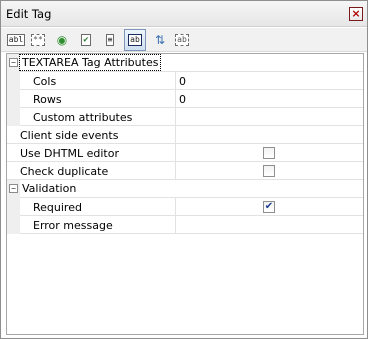 Image resolution: width=368 pixels, height=339 pixels. I want to click on radio-button-button: ◉, so click(62, 40).